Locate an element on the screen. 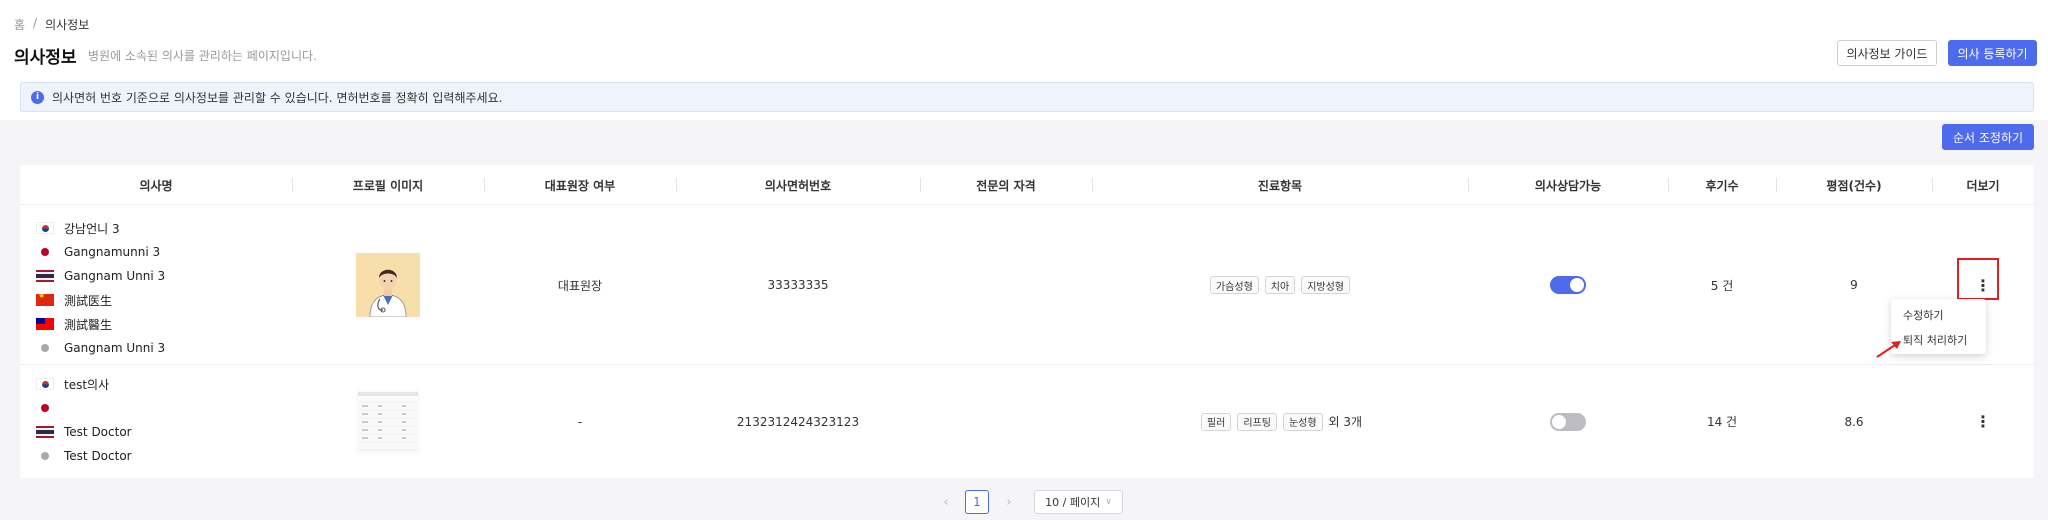  column-header-license: 의사면허번호 is located at coordinates (798, 185).